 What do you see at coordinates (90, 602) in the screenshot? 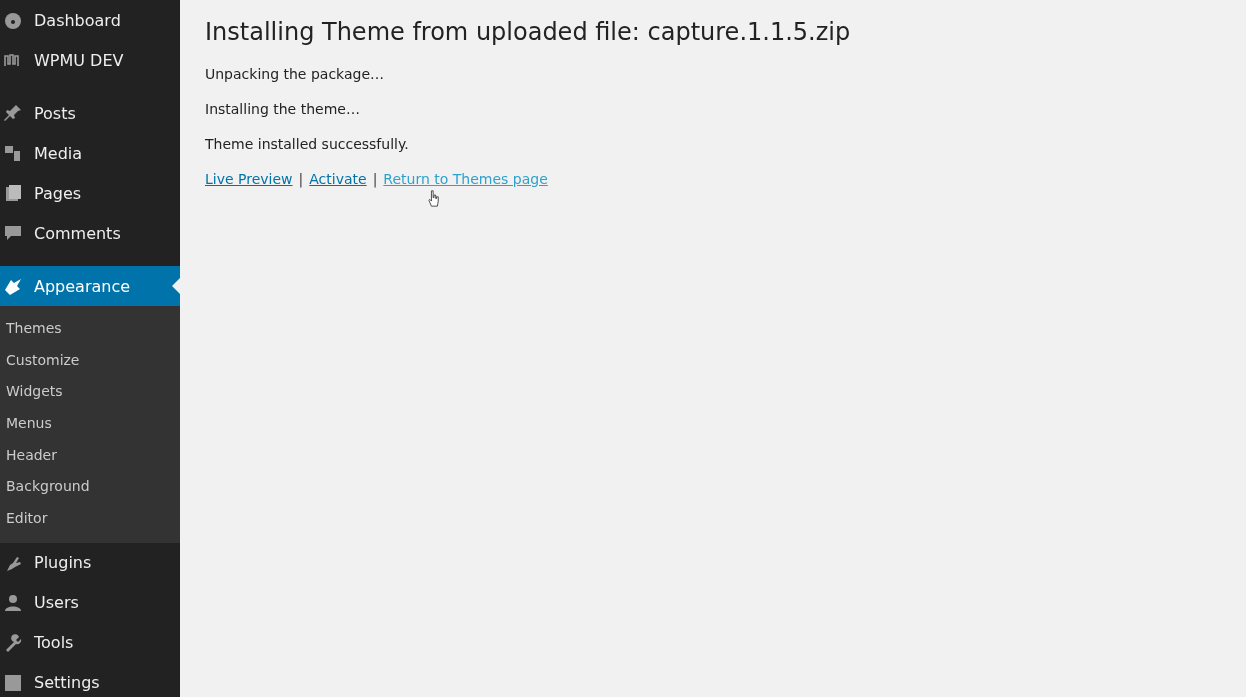
I see `sidebar-item: Users` at bounding box center [90, 602].